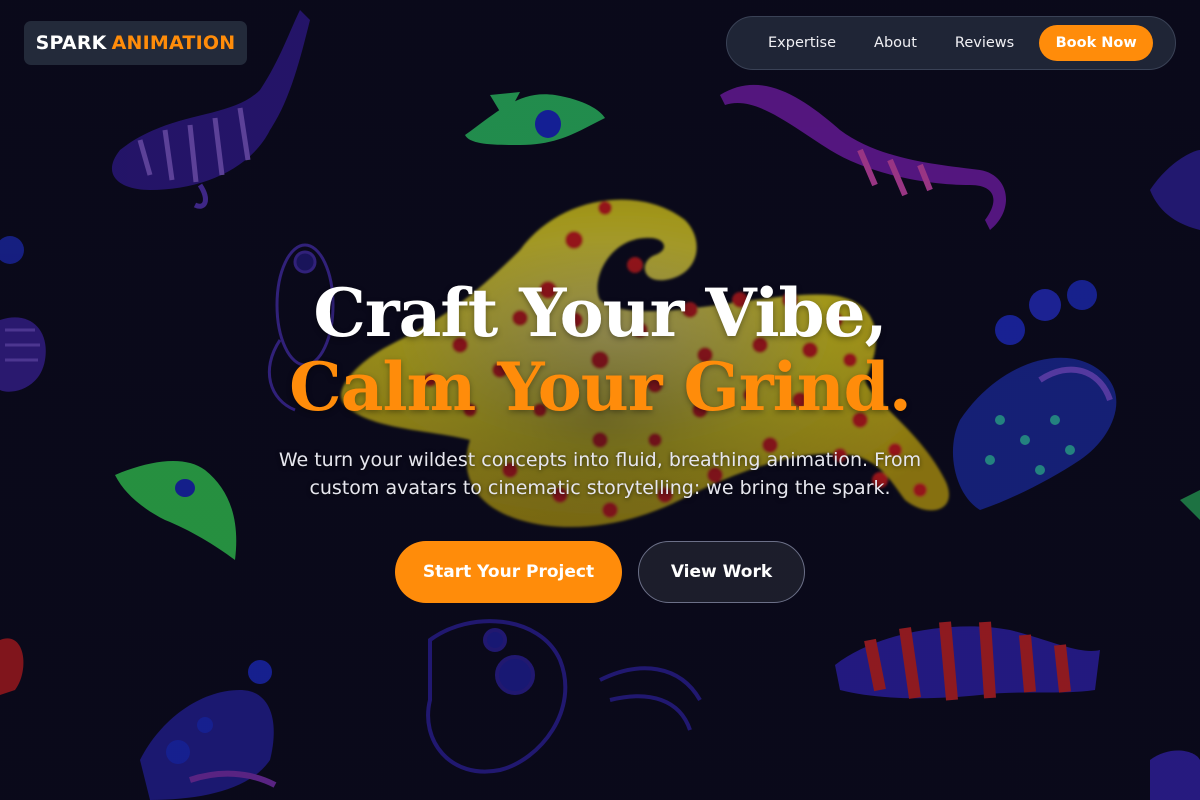 The height and width of the screenshot is (800, 1200). Describe the element at coordinates (984, 43) in the screenshot. I see `nav-link-reviews: Reviews` at that location.